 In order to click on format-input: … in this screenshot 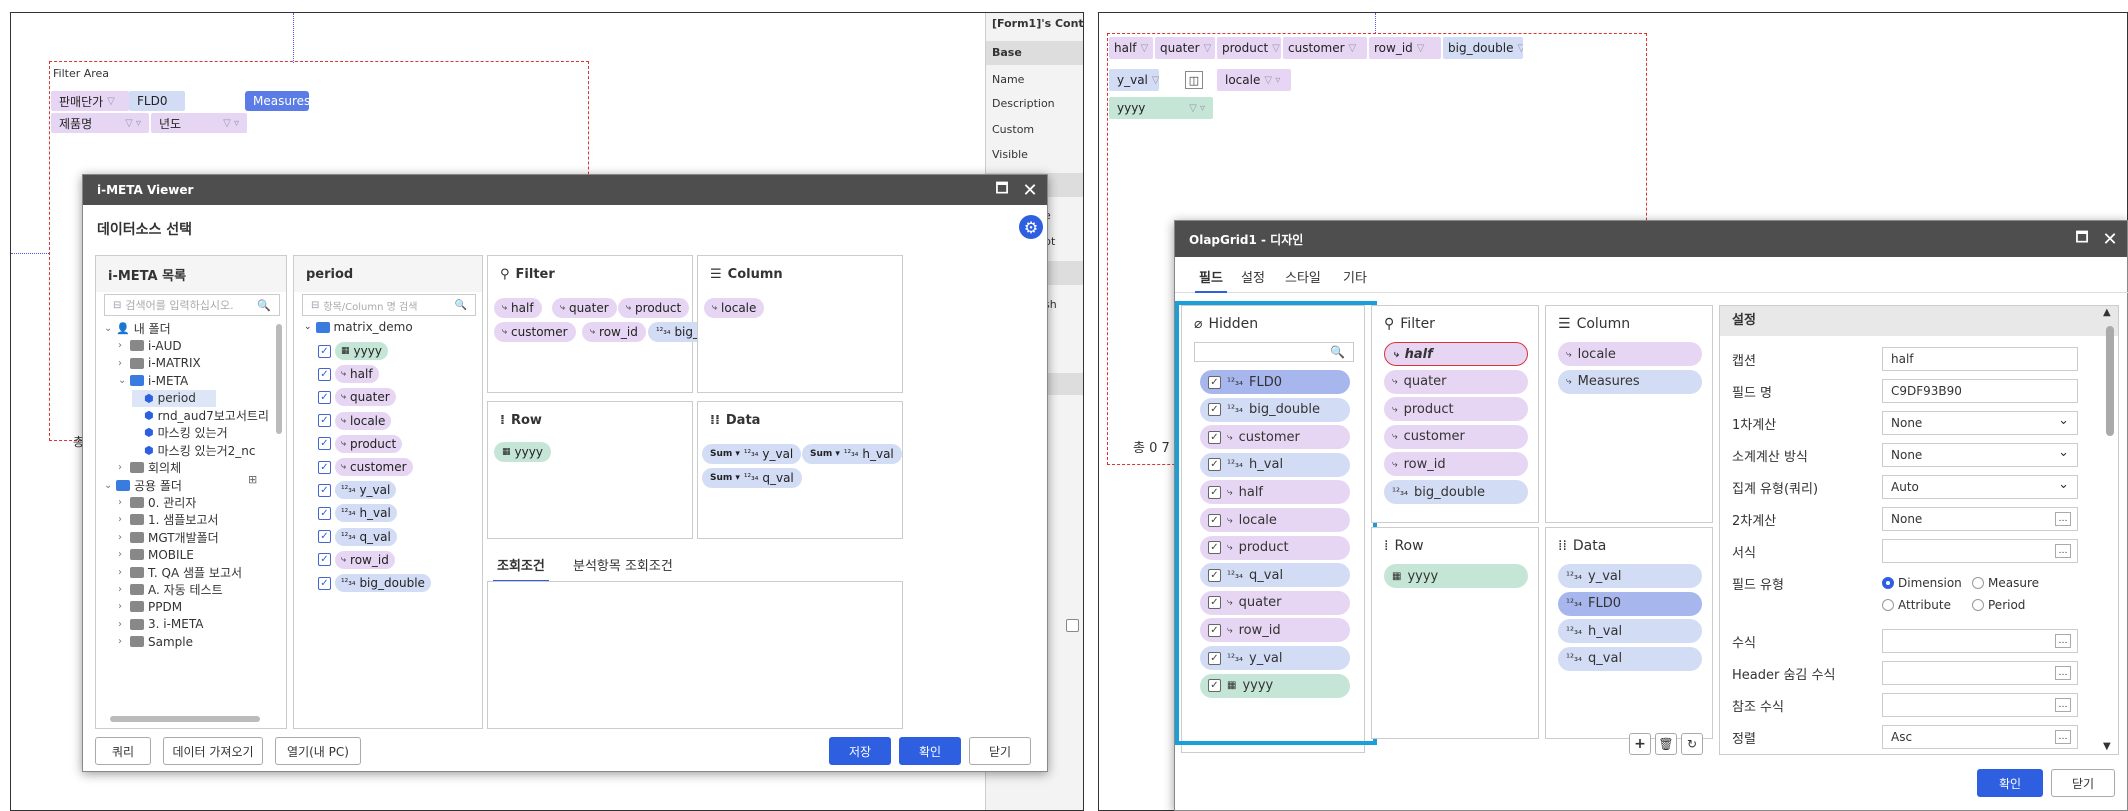, I will do `click(1980, 551)`.